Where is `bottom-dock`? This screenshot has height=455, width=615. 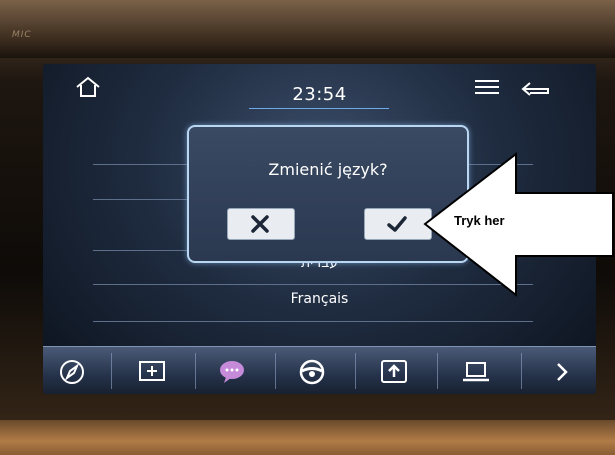 bottom-dock is located at coordinates (319, 370).